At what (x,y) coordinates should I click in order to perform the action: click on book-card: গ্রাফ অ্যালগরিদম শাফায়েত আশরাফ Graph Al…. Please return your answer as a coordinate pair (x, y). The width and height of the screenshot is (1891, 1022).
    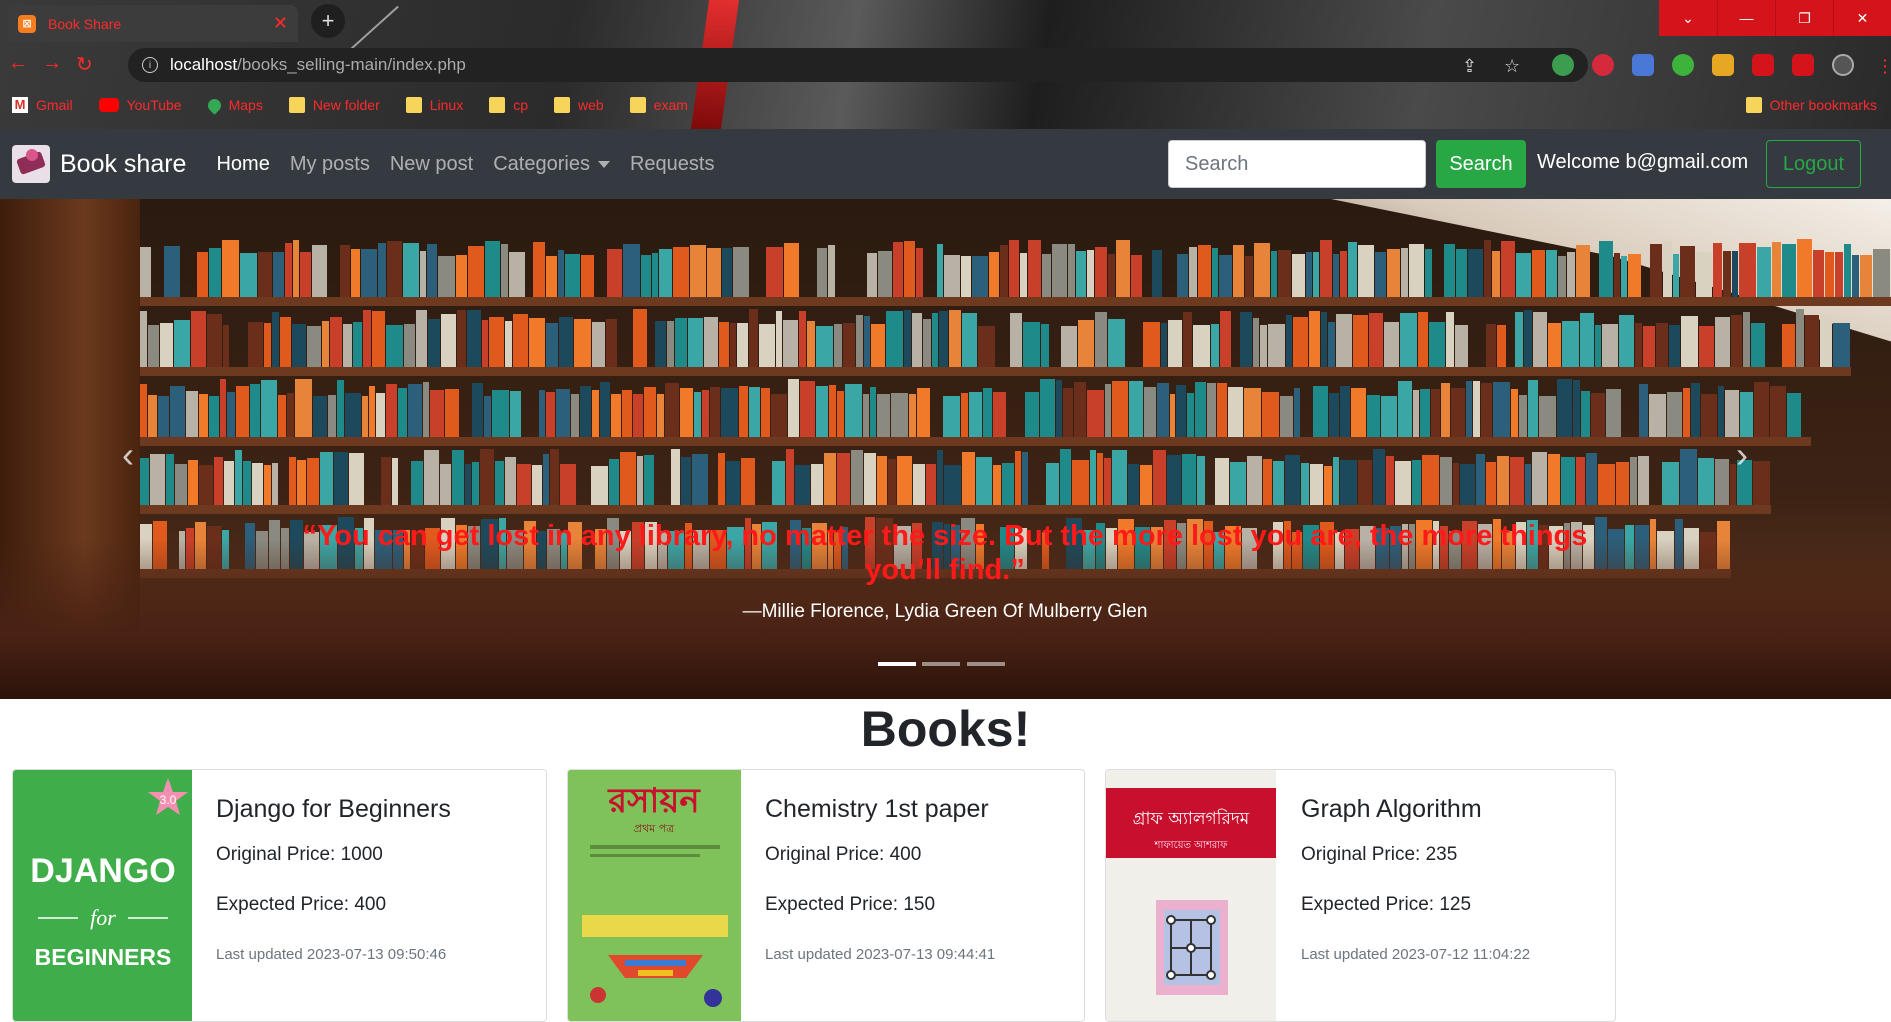
    Looking at the image, I should click on (1360, 895).